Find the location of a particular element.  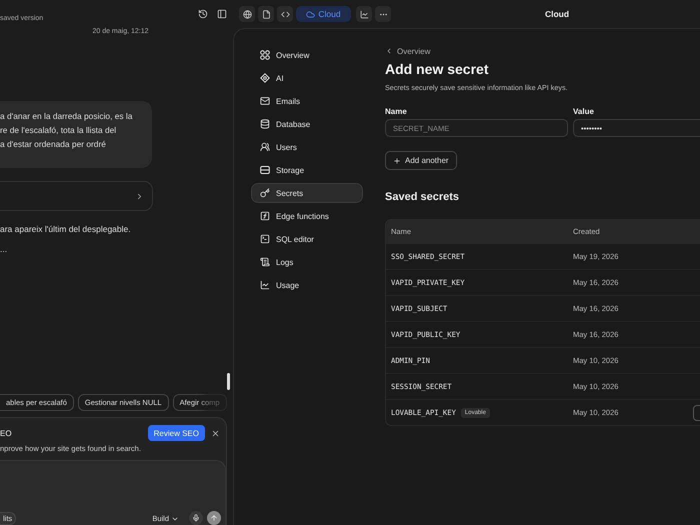

users-icon is located at coordinates (265, 147).